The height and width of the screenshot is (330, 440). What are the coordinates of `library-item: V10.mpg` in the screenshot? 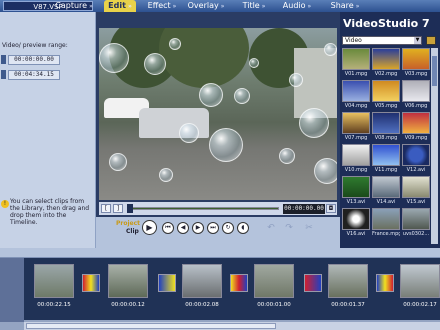 It's located at (356, 159).